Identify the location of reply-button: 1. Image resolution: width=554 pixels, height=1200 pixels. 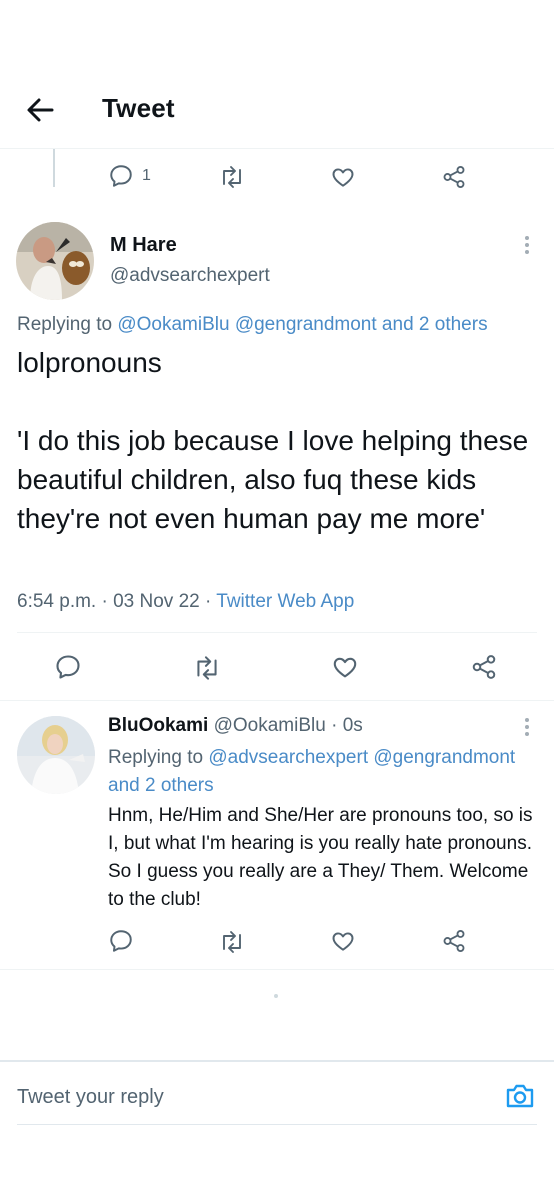
(129, 176).